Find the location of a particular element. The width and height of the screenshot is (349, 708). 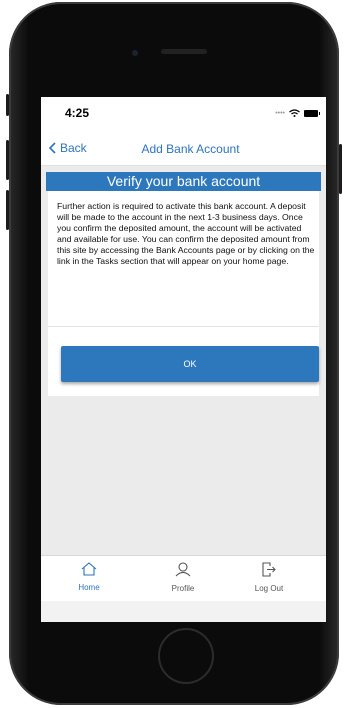

tab-profile-label: Profile is located at coordinates (183, 588).